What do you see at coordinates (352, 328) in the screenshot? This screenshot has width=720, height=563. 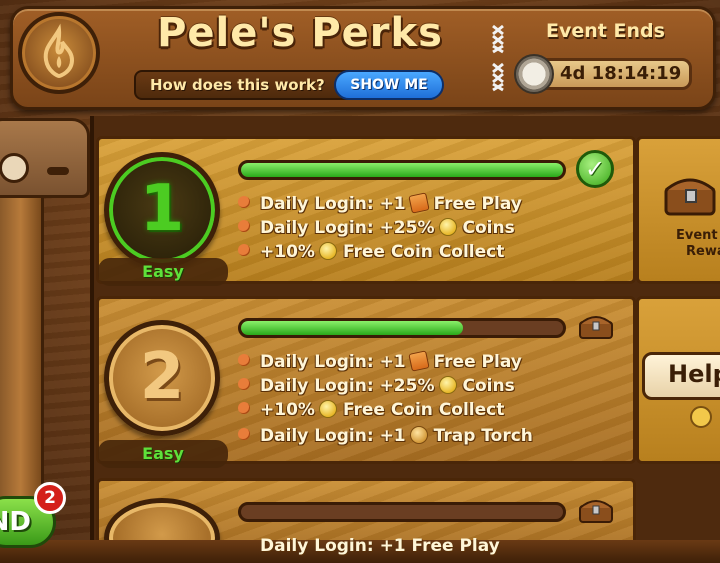 I see `perk-2-progress-fill` at bounding box center [352, 328].